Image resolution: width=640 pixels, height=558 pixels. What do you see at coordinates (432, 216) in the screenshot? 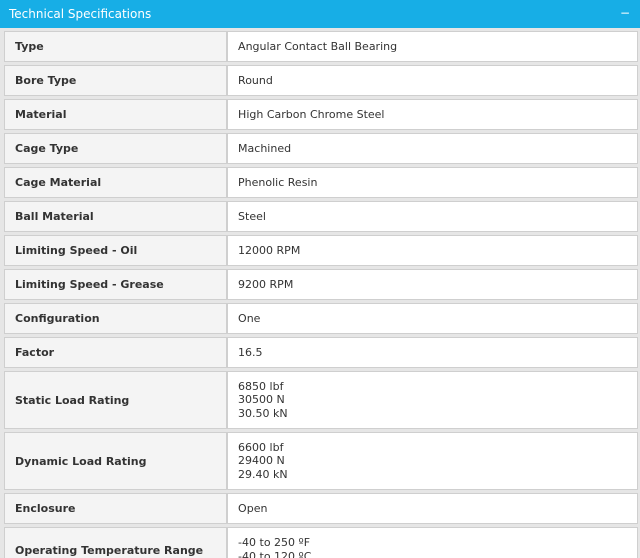
I see `spec-value: Steel` at bounding box center [432, 216].